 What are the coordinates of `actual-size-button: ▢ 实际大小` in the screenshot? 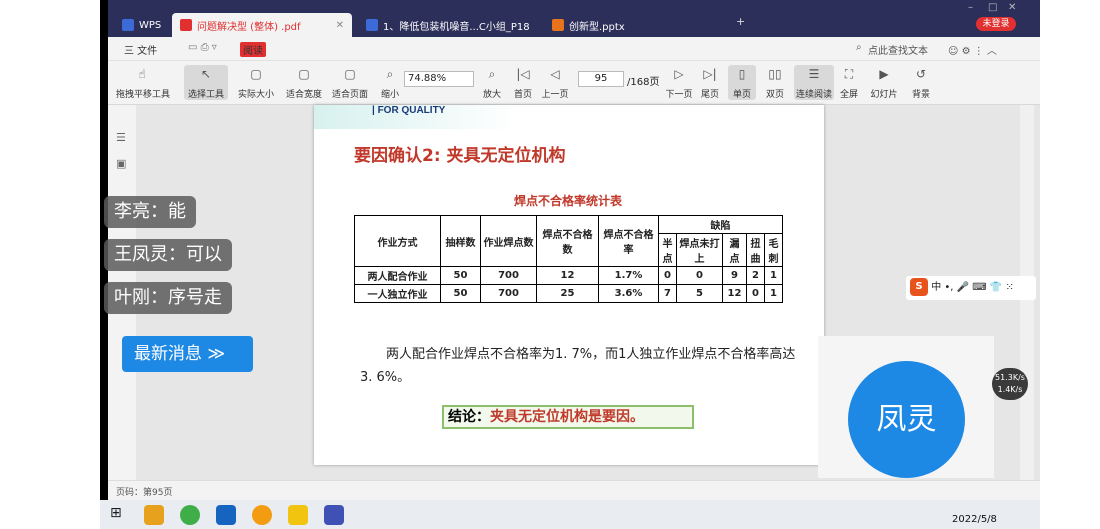 It's located at (256, 82).